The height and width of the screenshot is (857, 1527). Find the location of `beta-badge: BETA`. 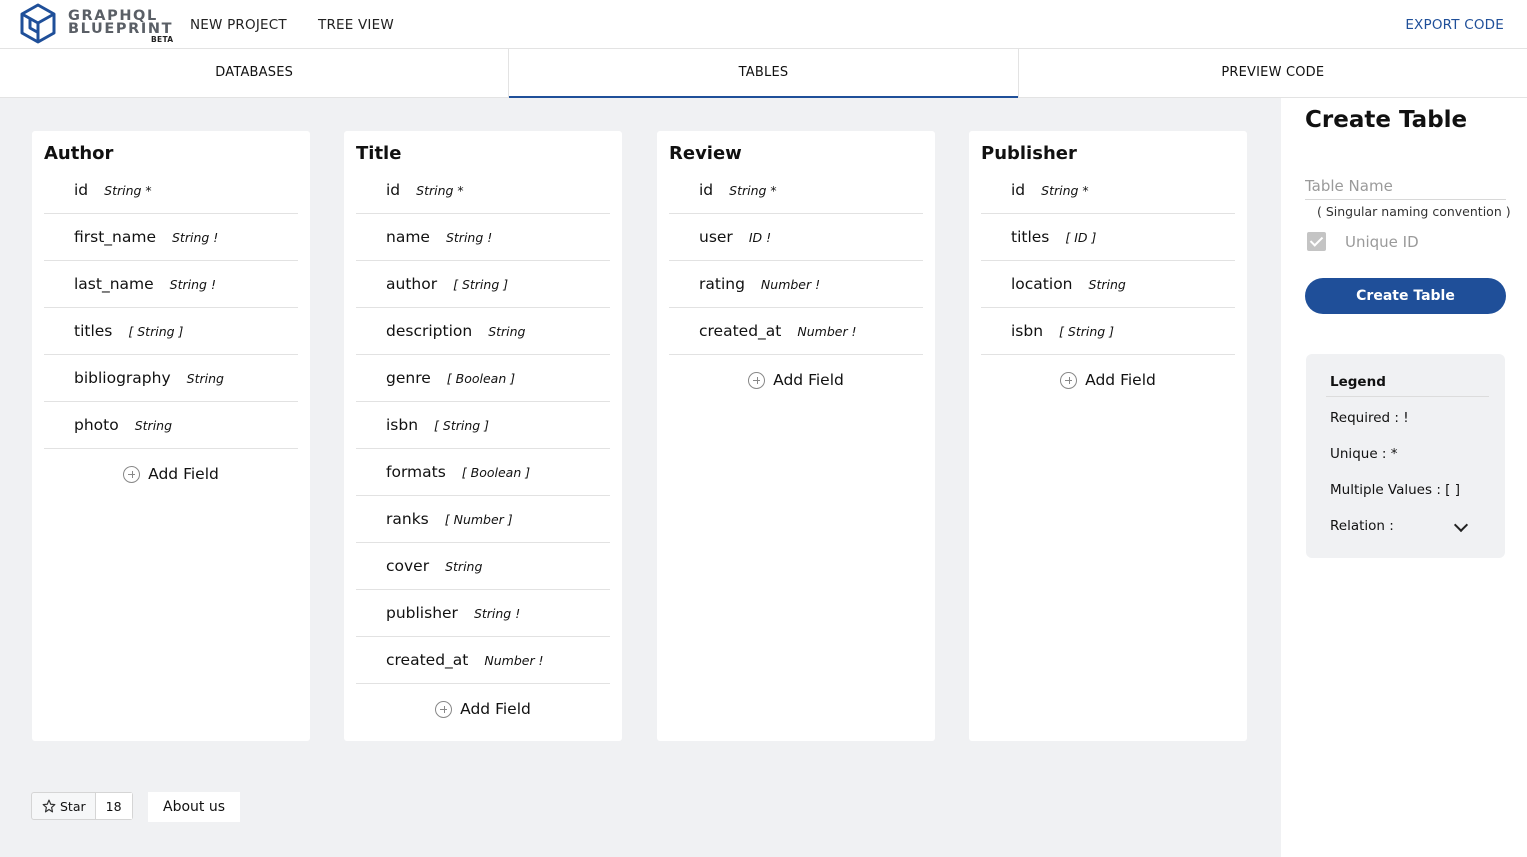

beta-badge: BETA is located at coordinates (162, 39).